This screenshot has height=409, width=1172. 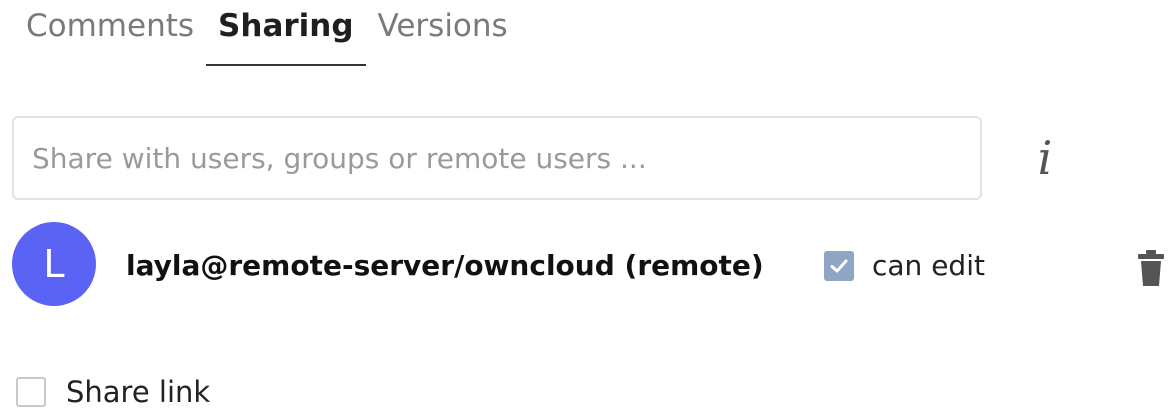 What do you see at coordinates (31, 392) in the screenshot?
I see `share-link-checkbox` at bounding box center [31, 392].